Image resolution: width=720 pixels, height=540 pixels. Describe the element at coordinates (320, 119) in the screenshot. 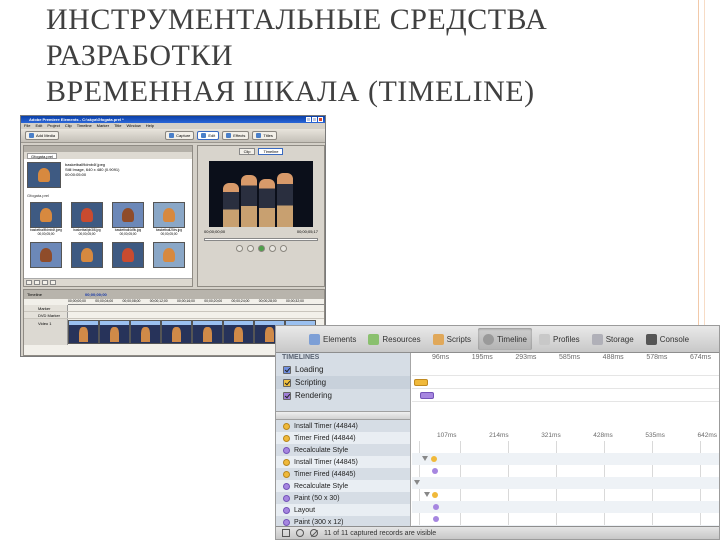

I see `close-icon` at that location.